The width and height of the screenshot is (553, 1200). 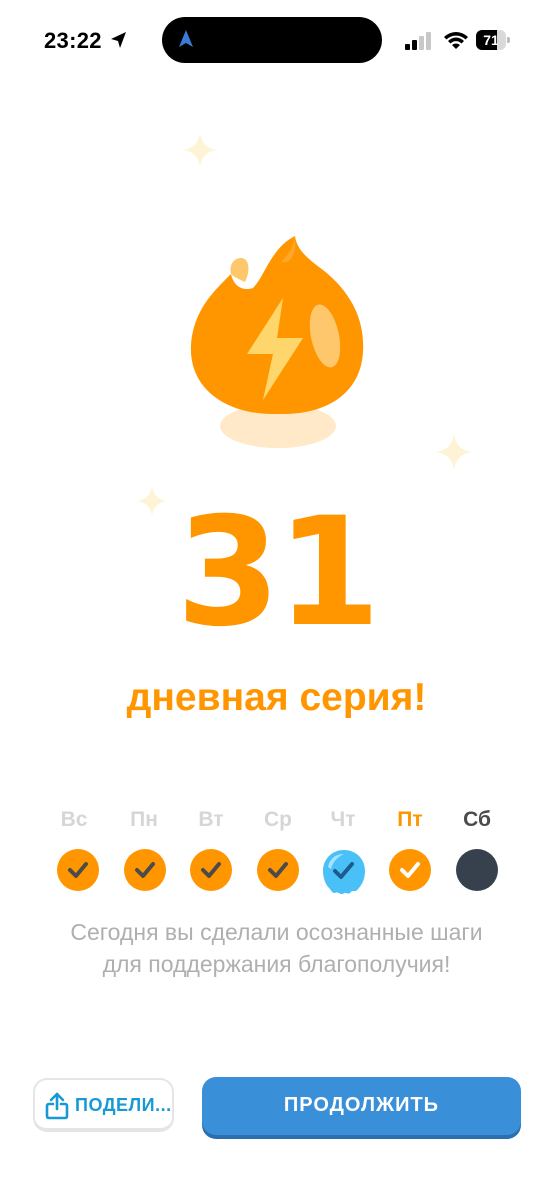 What do you see at coordinates (272, 40) in the screenshot?
I see `dynamic-island` at bounding box center [272, 40].